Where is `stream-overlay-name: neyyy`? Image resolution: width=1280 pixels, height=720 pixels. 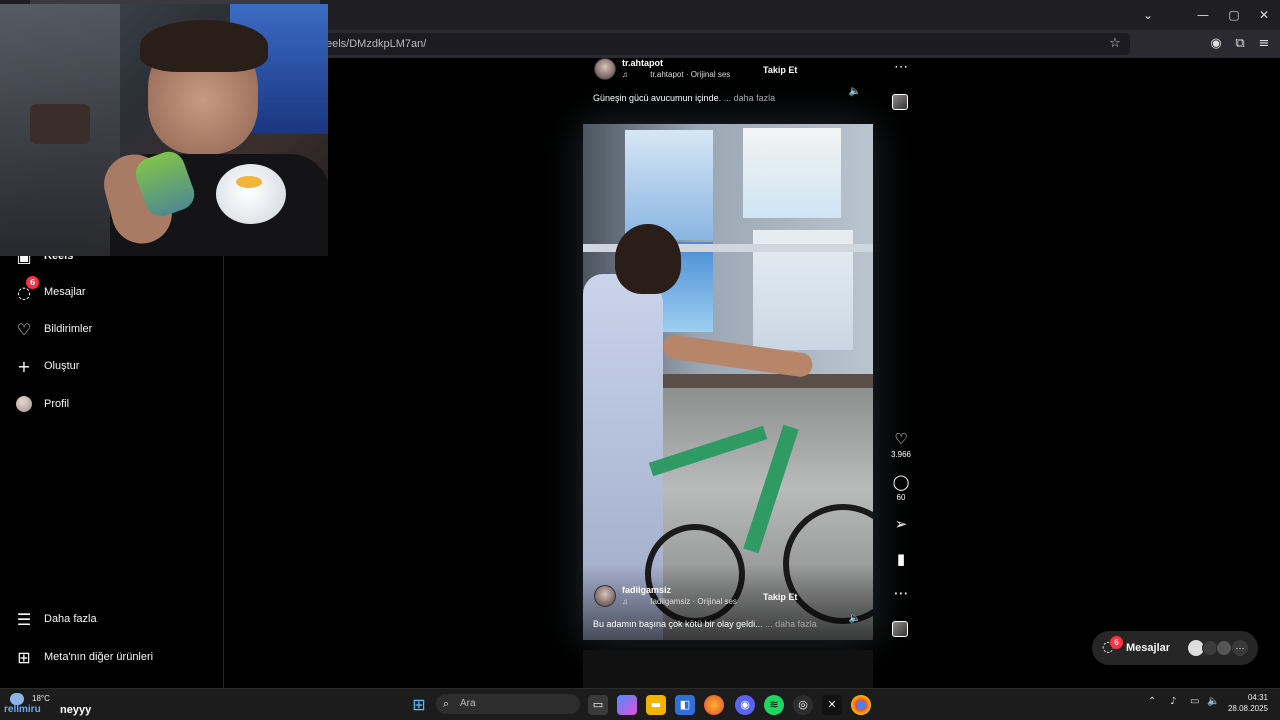 stream-overlay-name: neyyy is located at coordinates (76, 710).